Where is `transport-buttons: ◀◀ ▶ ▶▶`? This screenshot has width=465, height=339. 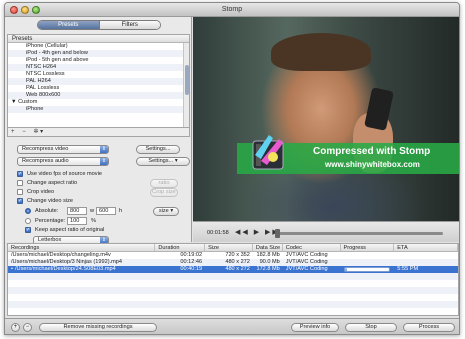
transport-buttons: ◀◀ ▶ ▶▶ is located at coordinates (257, 232).